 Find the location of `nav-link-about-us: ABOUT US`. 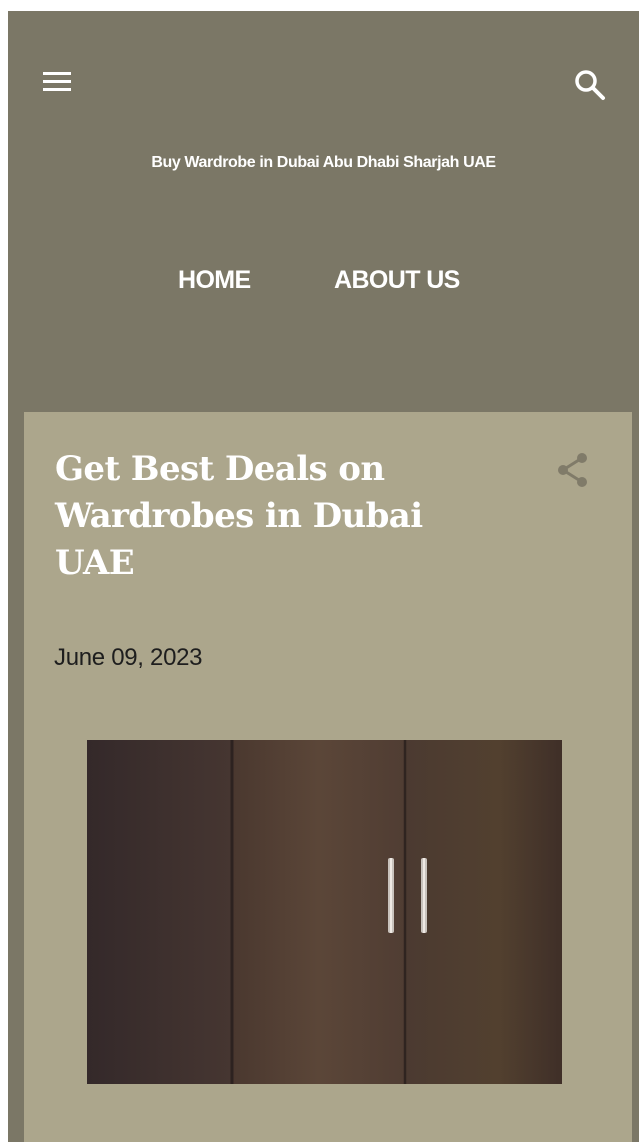

nav-link-about-us: ABOUT US is located at coordinates (397, 280).